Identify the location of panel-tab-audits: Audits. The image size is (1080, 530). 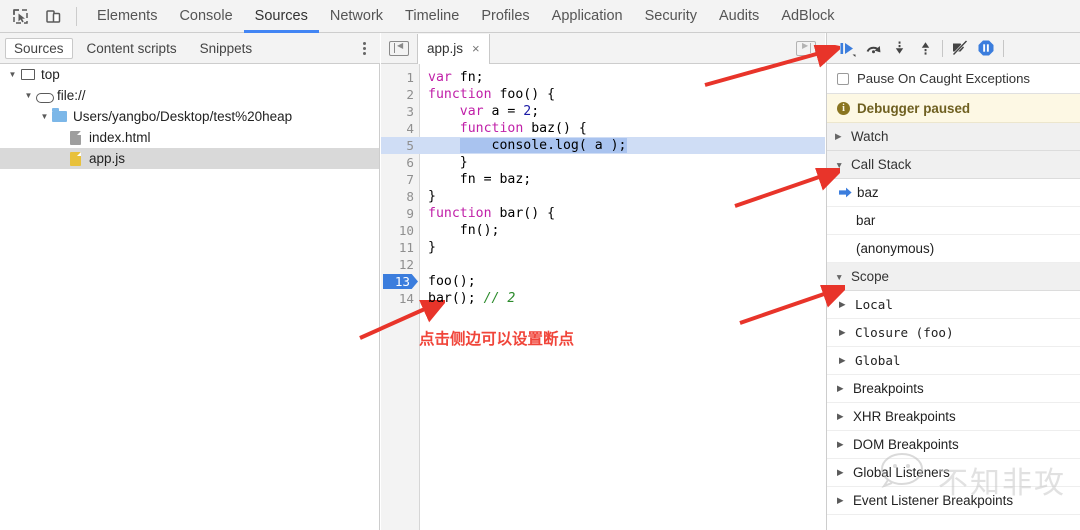
(739, 16).